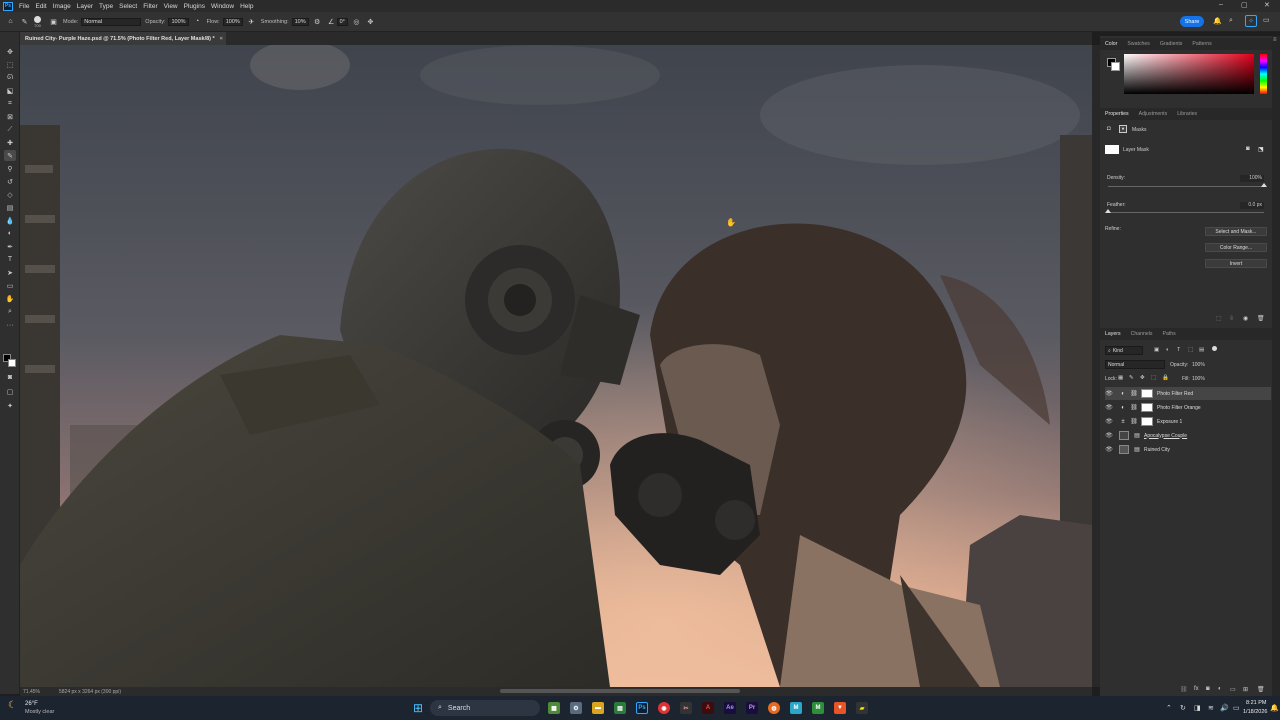 This screenshot has height=720, width=1280. What do you see at coordinates (1201, 350) in the screenshot?
I see `filter-smart-object-icon: ▤` at bounding box center [1201, 350].